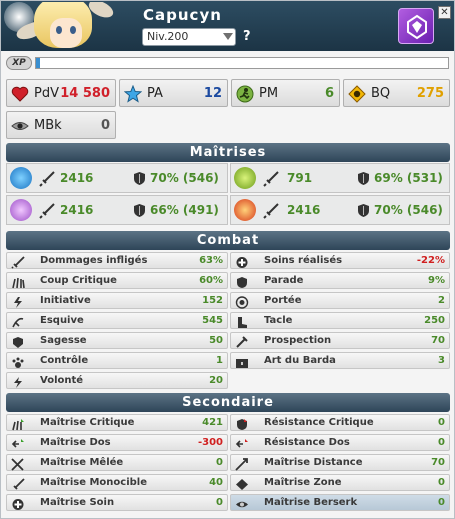 Image resolution: width=455 pixels, height=519 pixels. What do you see at coordinates (307, 442) in the screenshot?
I see `stat-name: Résistance Dos` at bounding box center [307, 442].